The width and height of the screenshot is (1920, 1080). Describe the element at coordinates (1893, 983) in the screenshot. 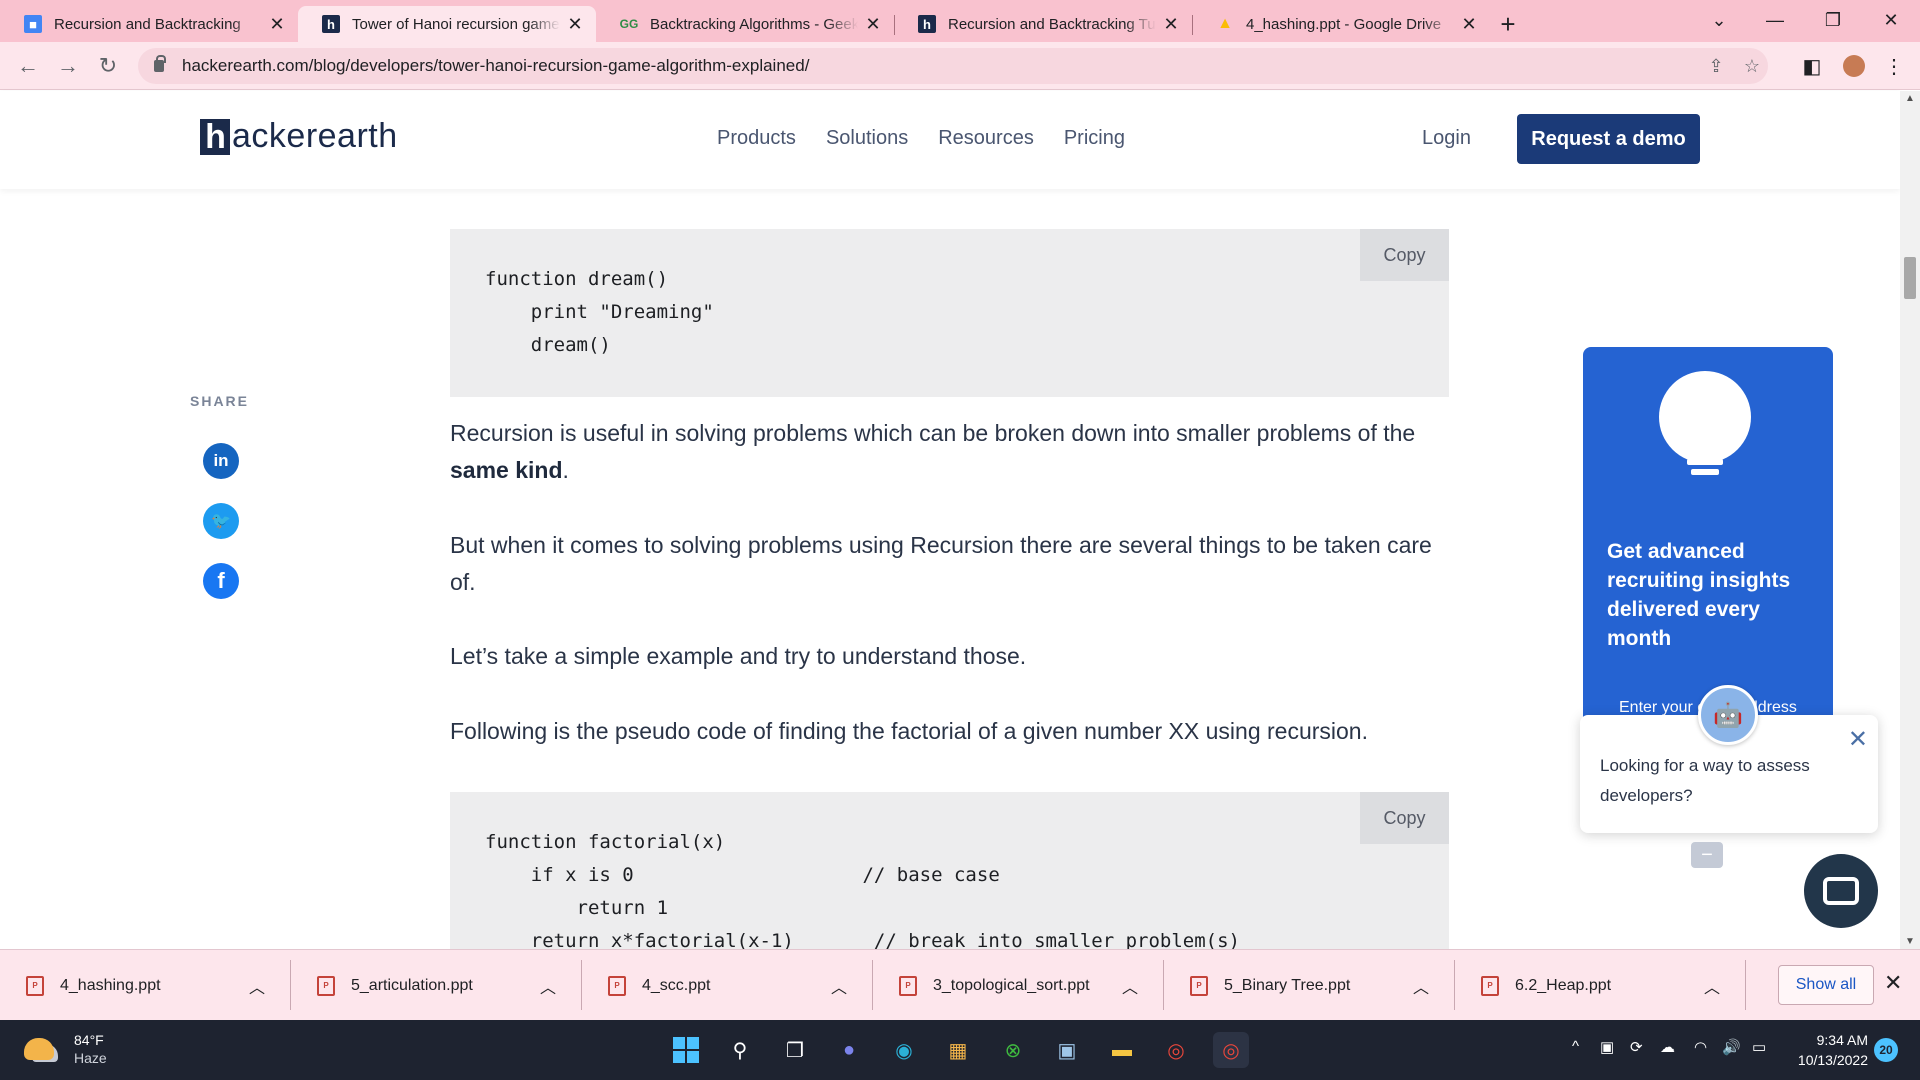

I see `close-downloads-icon: ✕` at that location.